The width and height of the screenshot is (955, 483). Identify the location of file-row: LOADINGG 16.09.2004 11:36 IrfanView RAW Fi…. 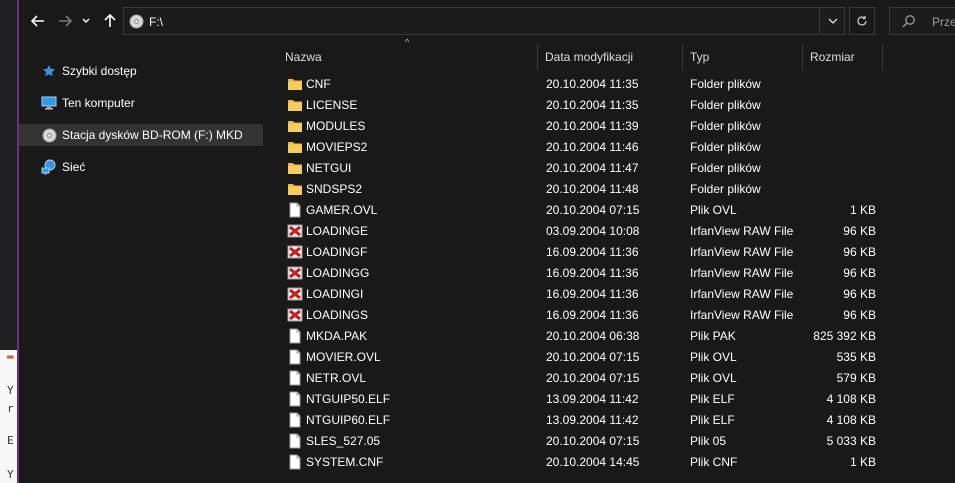
(576, 273).